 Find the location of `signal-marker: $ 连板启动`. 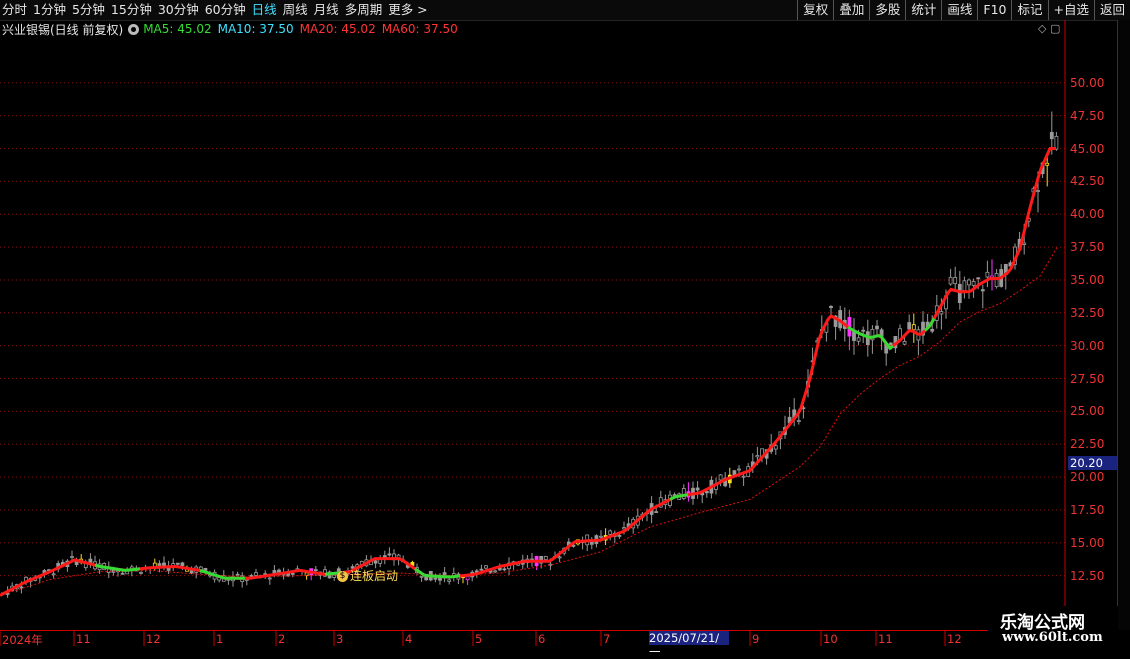

signal-marker: $ 连板启动 is located at coordinates (367, 575).